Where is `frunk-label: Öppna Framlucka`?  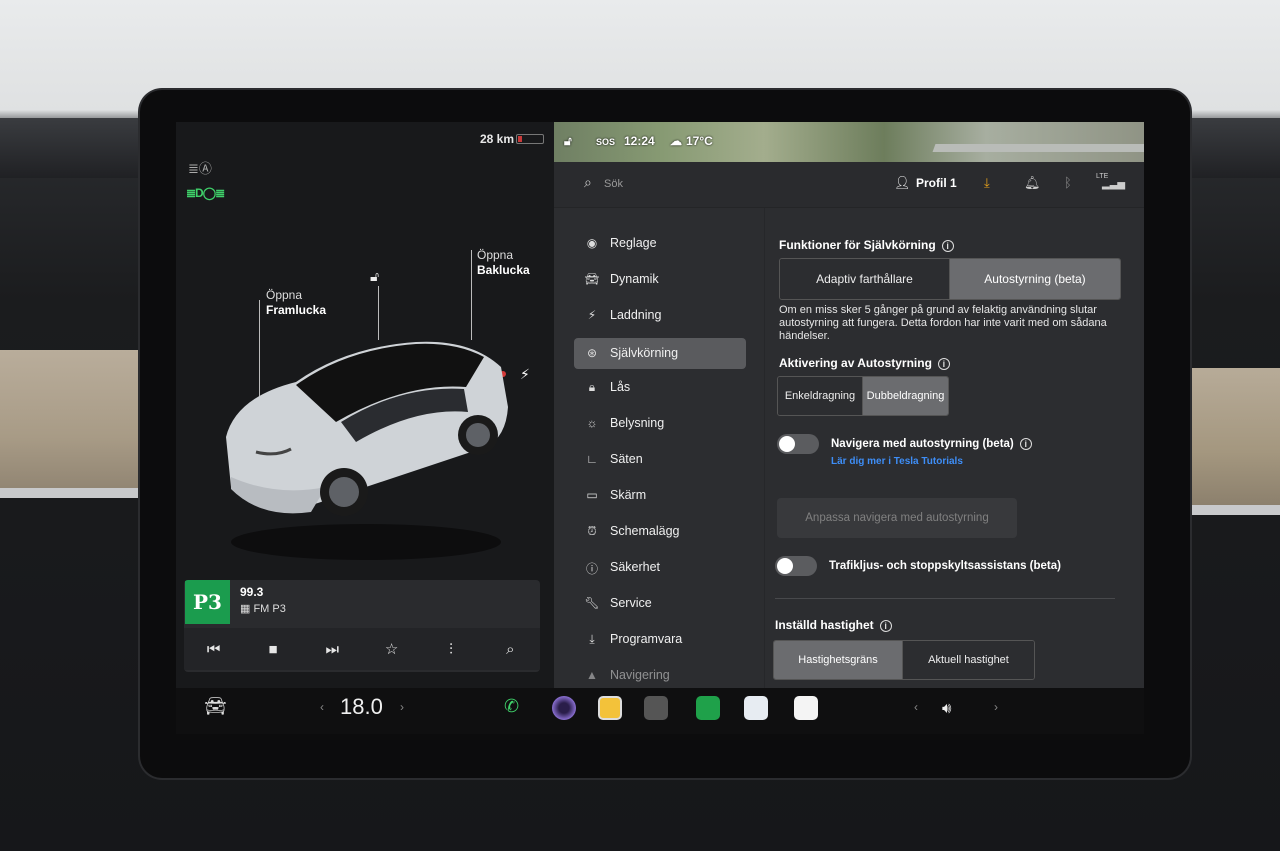
frunk-label: Öppna Framlucka is located at coordinates (296, 303).